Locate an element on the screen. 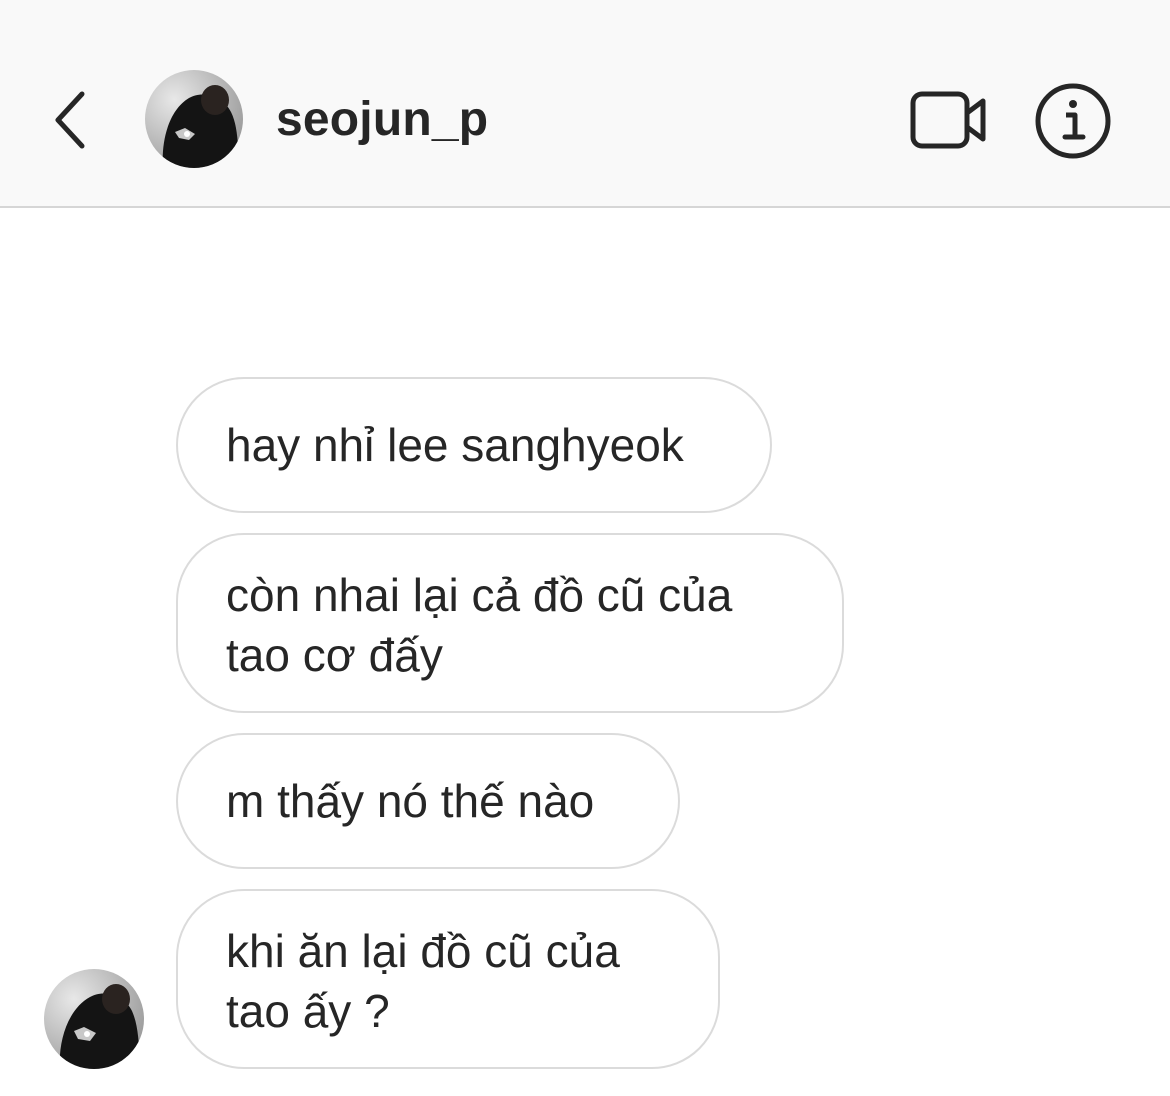 This screenshot has height=1096, width=1170. video-camera-icon is located at coordinates (948, 120).